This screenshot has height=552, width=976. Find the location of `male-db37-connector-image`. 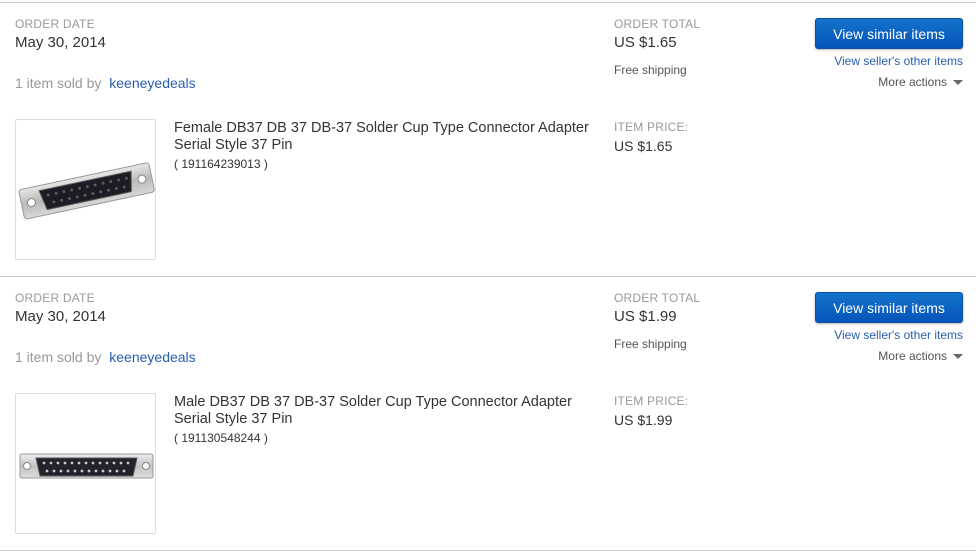

male-db37-connector-image is located at coordinates (86, 466).